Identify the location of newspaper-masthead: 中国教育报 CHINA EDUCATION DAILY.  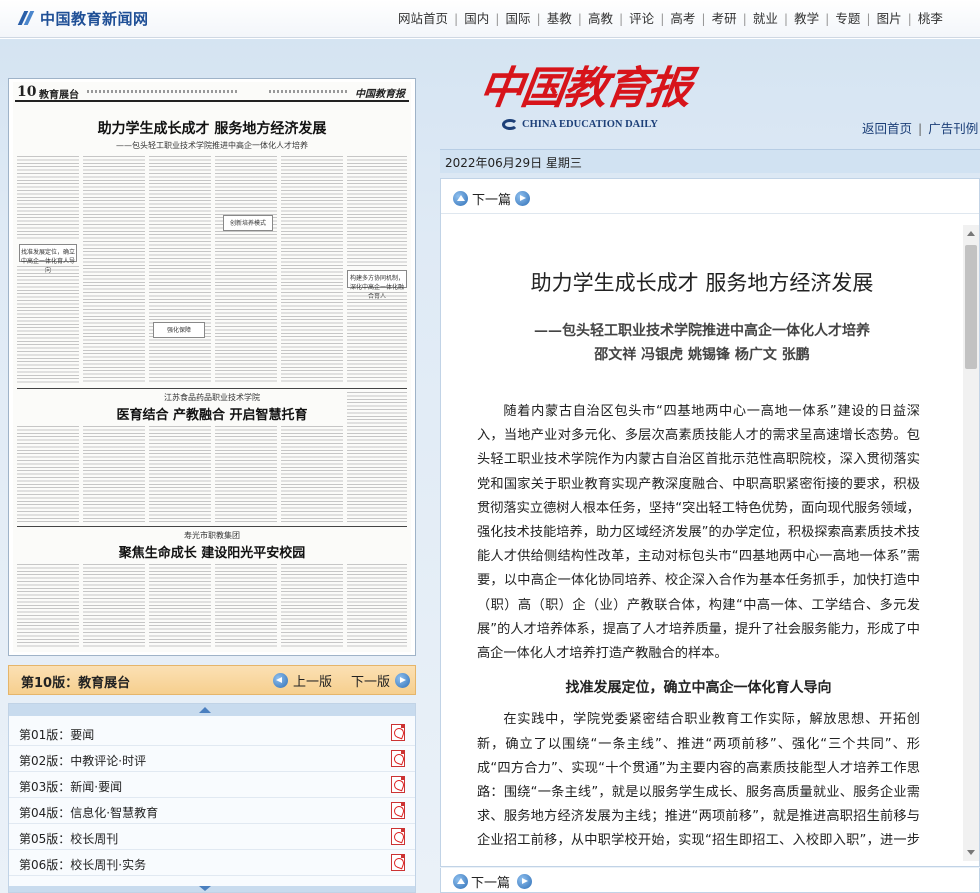
(584, 94).